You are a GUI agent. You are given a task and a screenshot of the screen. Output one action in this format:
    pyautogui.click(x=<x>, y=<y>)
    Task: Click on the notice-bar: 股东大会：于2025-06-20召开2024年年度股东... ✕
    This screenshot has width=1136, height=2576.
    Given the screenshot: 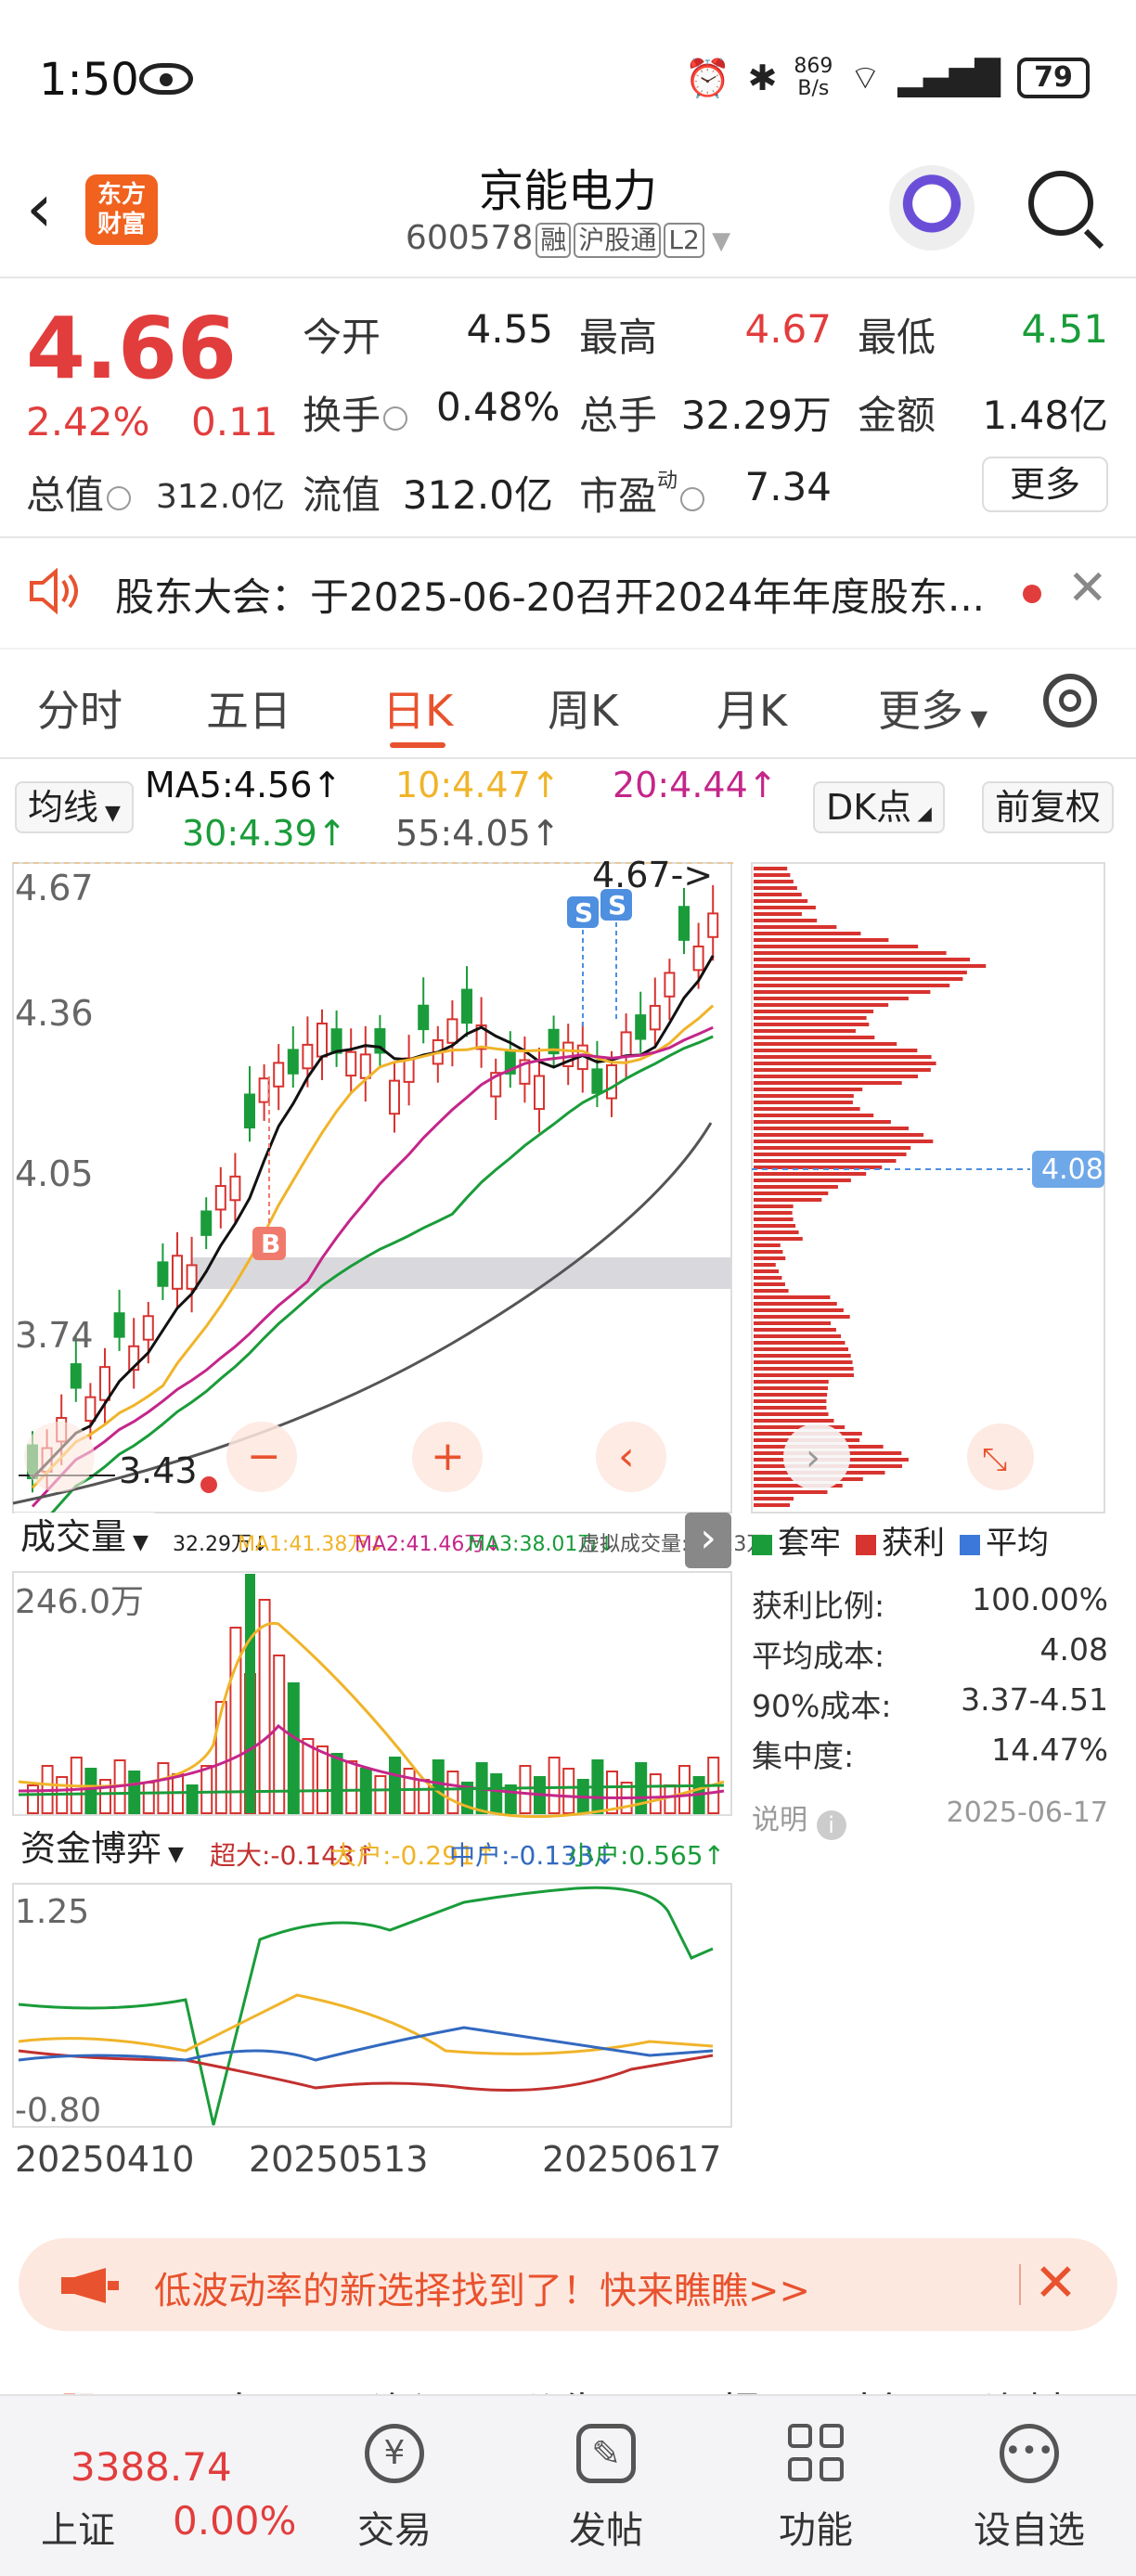 What is the action you would take?
    pyautogui.click(x=568, y=594)
    